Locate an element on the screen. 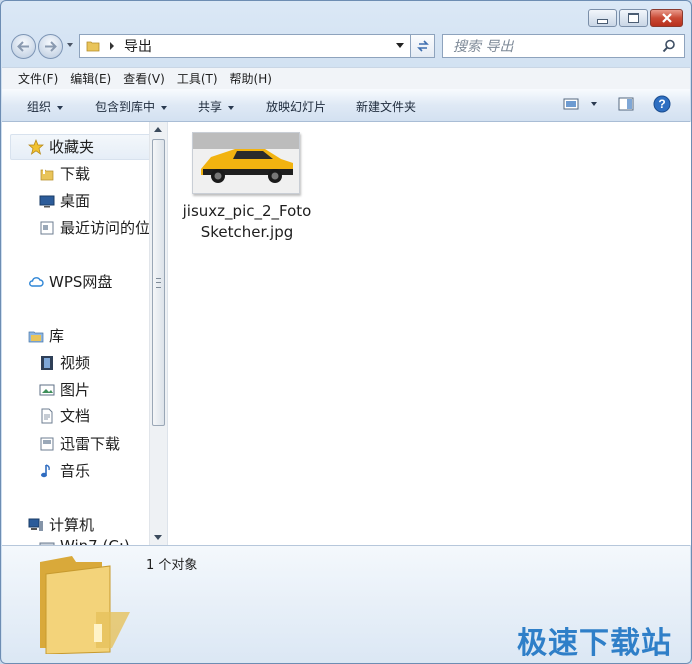 The image size is (692, 664). close-icon is located at coordinates (666, 18).